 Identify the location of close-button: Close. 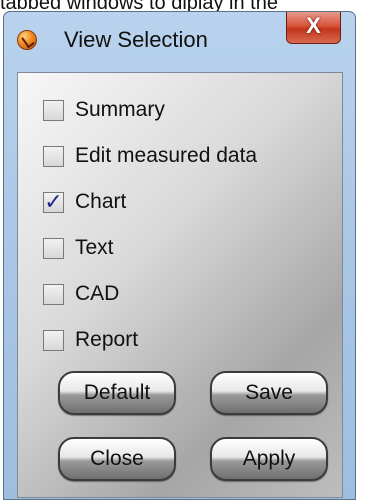
(117, 459).